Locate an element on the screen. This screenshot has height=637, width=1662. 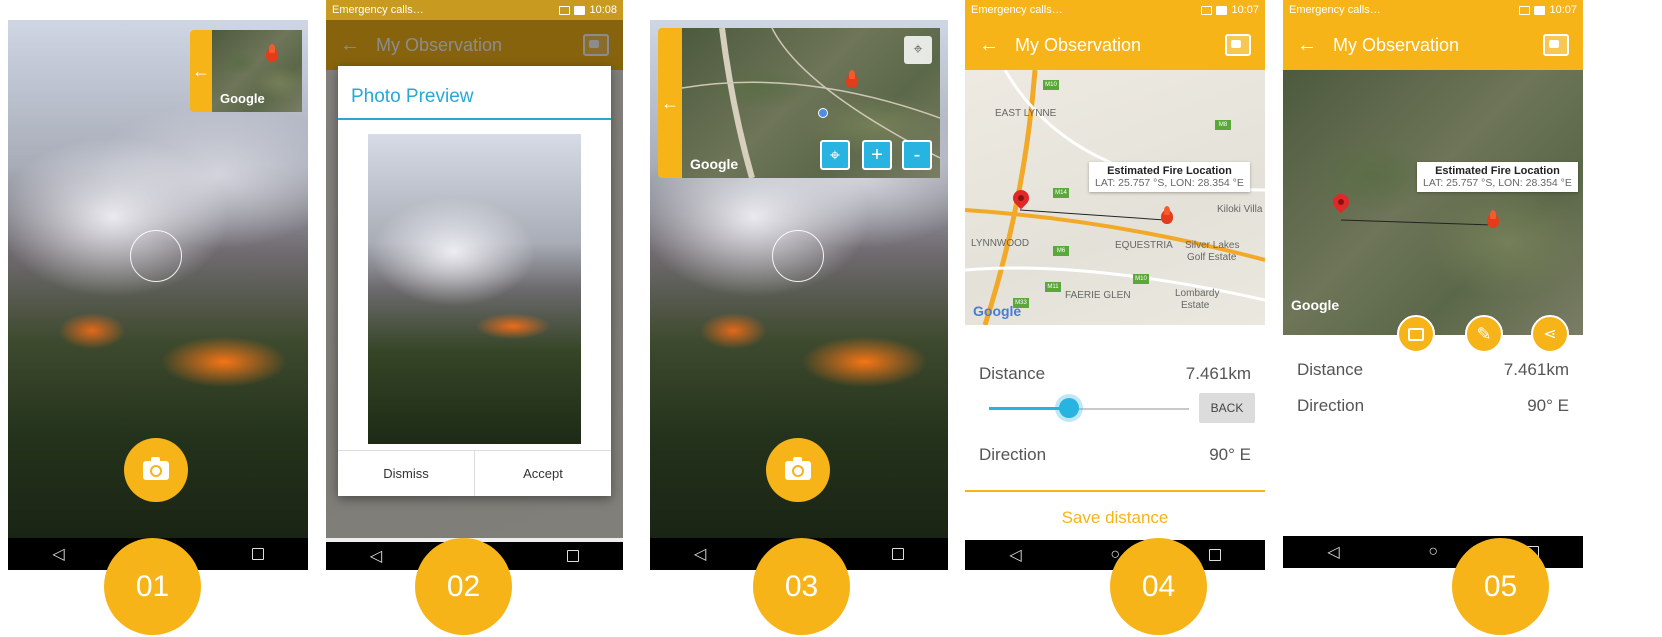
preview-photo is located at coordinates (474, 289).